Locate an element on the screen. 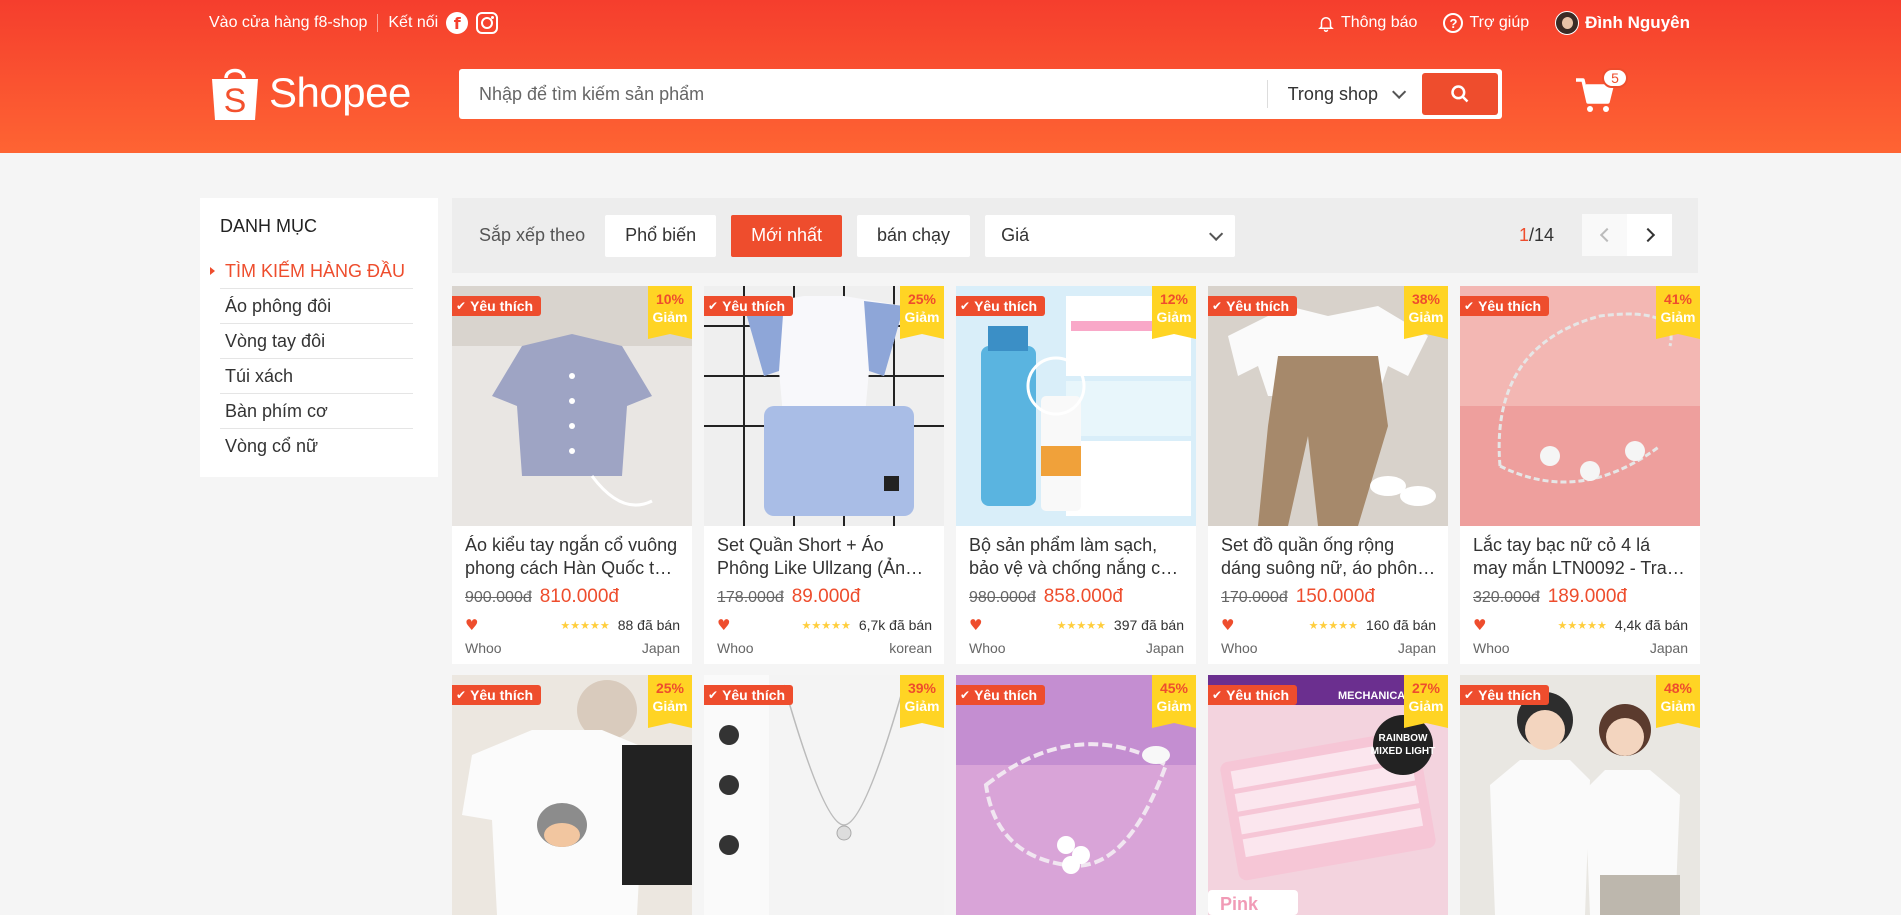 The width and height of the screenshot is (1901, 915). product-image: ✔ Yêu thích 45% Giảm is located at coordinates (1076, 795).